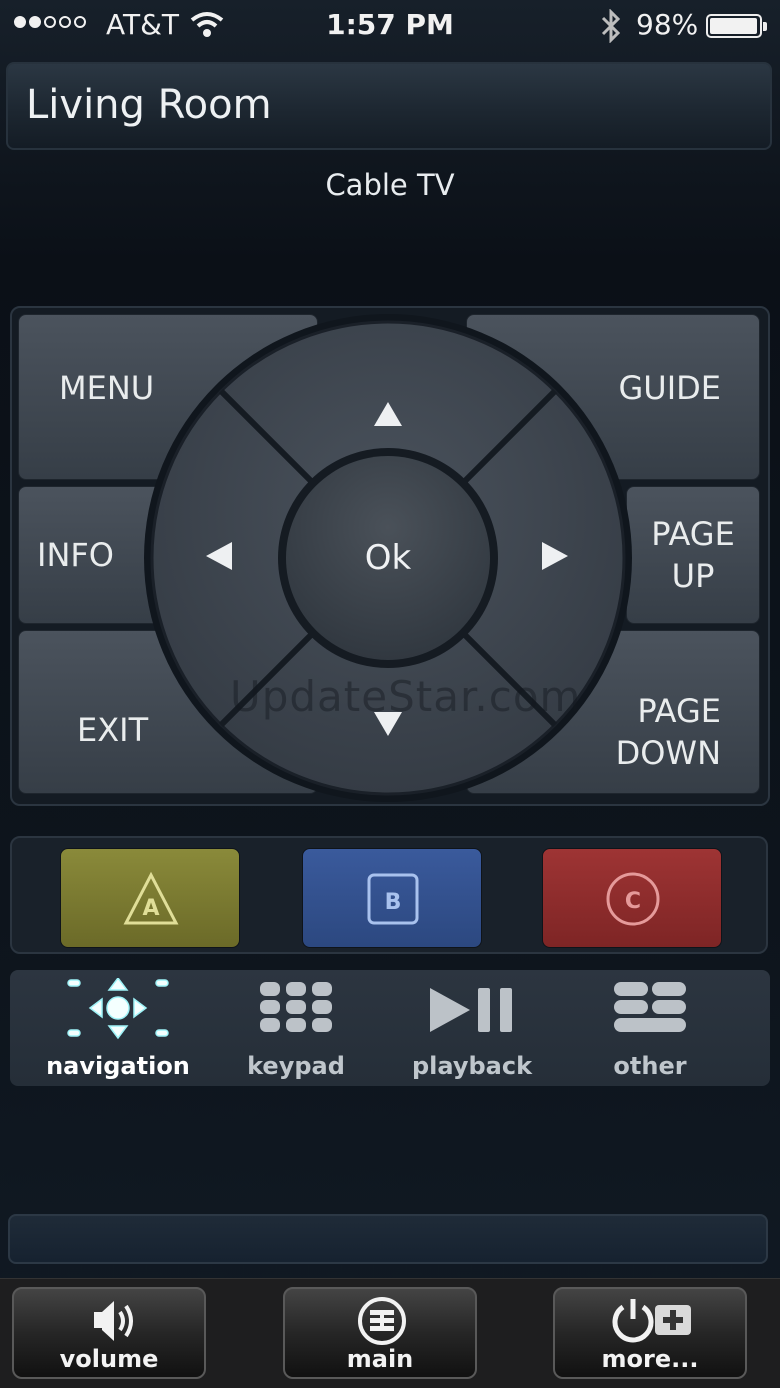 The width and height of the screenshot is (780, 1388). What do you see at coordinates (389, 106) in the screenshot?
I see `room-selector: Living Room` at bounding box center [389, 106].